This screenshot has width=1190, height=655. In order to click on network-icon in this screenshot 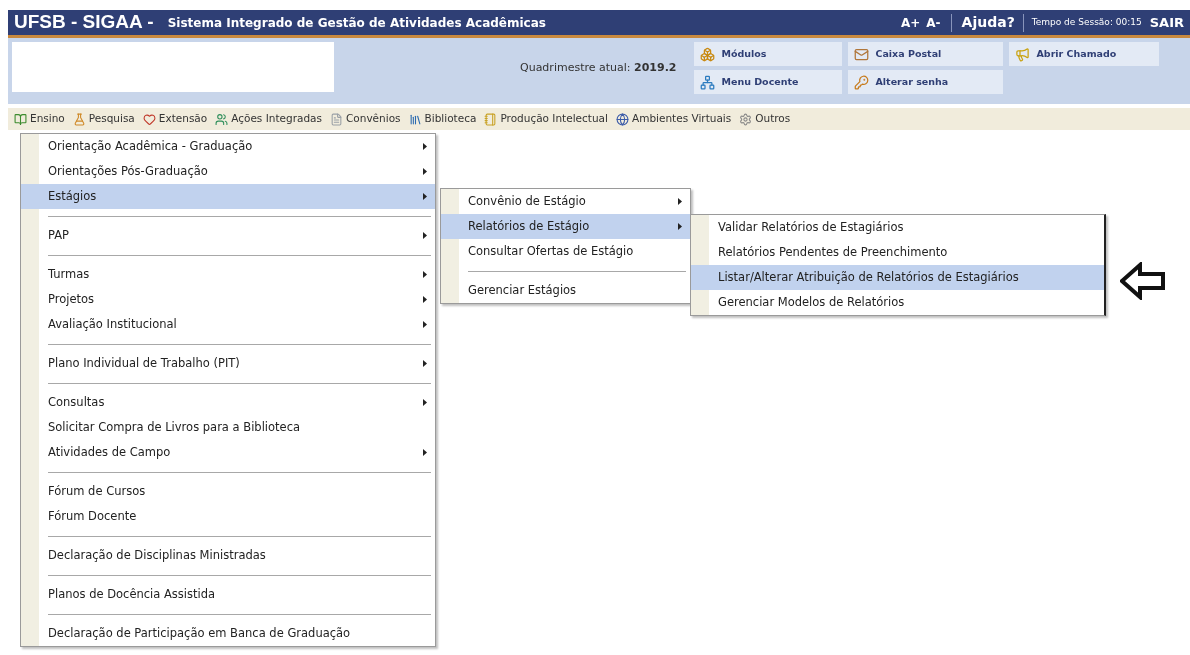, I will do `click(708, 82)`.